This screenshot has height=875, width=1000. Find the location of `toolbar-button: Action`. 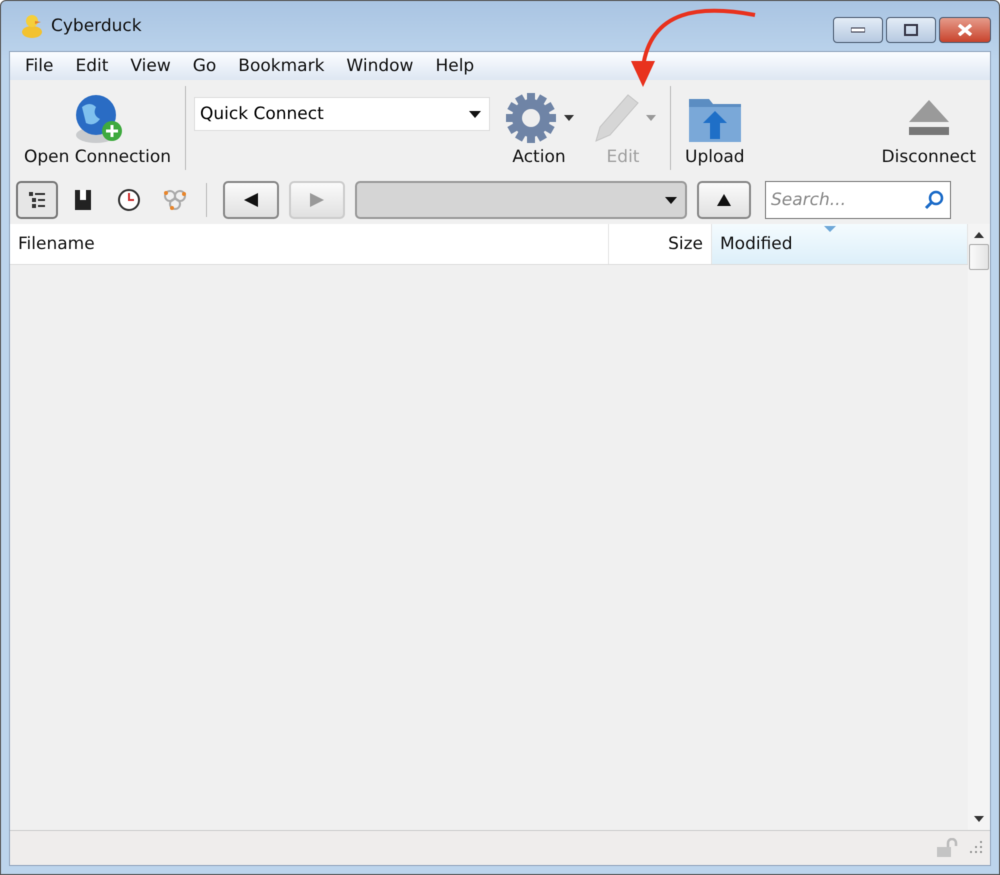

toolbar-button: Action is located at coordinates (539, 128).